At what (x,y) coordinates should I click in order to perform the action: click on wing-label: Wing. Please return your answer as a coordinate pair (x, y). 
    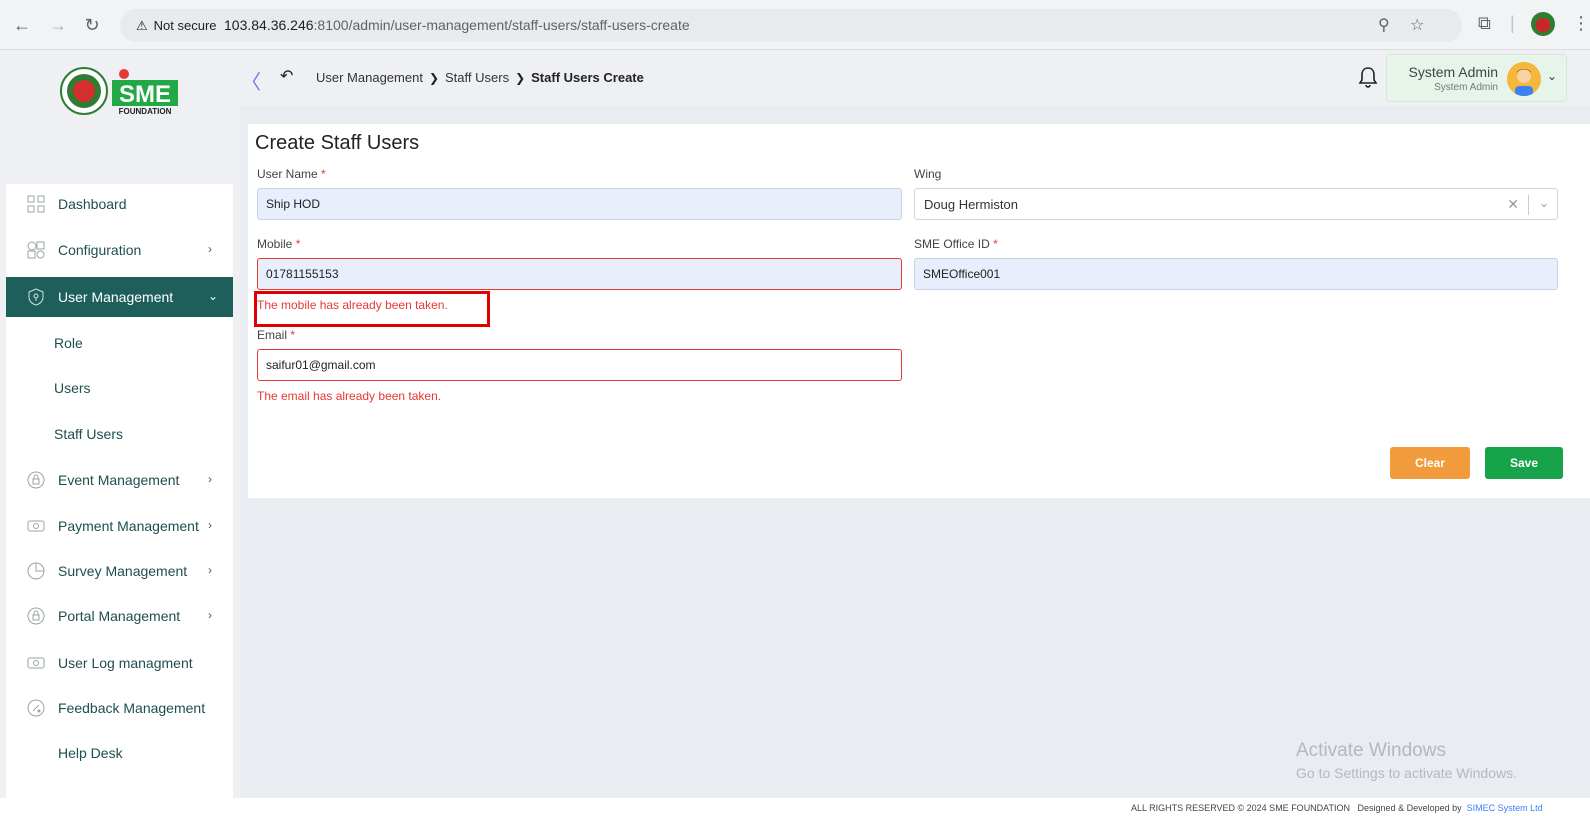
    Looking at the image, I should click on (928, 174).